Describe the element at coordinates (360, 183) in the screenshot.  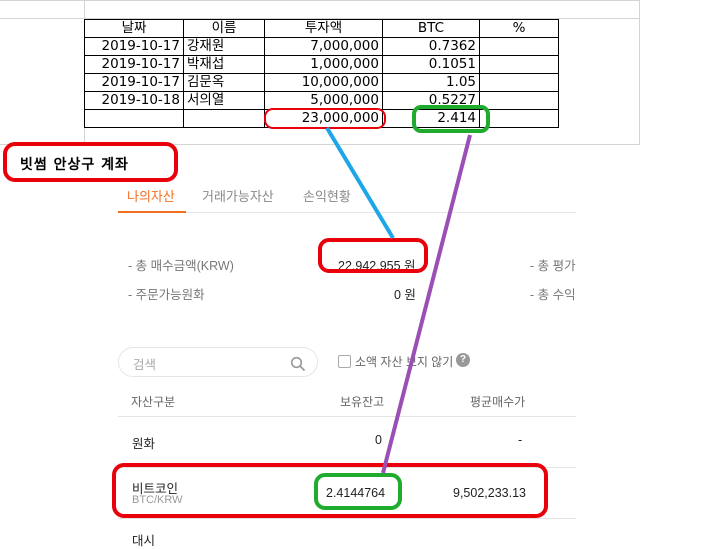
I see `blue-arrow` at that location.